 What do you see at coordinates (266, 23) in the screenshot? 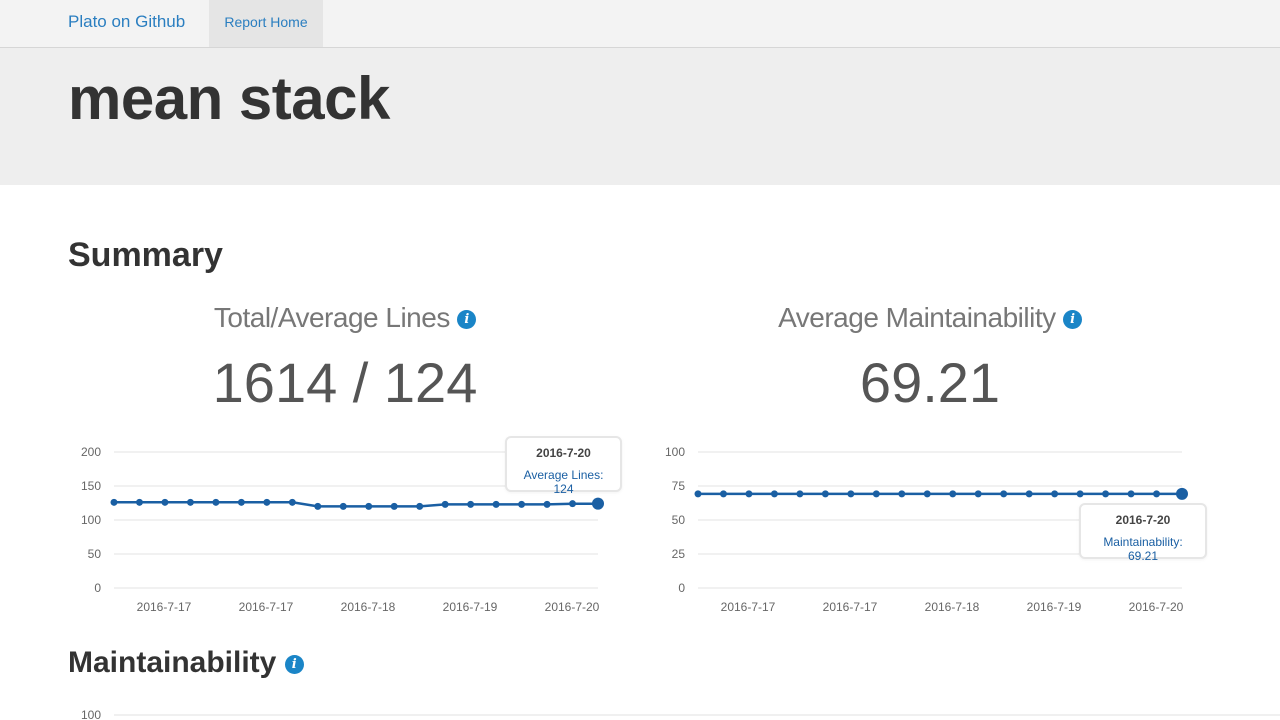
I see `nav-report-home: Report Home` at bounding box center [266, 23].